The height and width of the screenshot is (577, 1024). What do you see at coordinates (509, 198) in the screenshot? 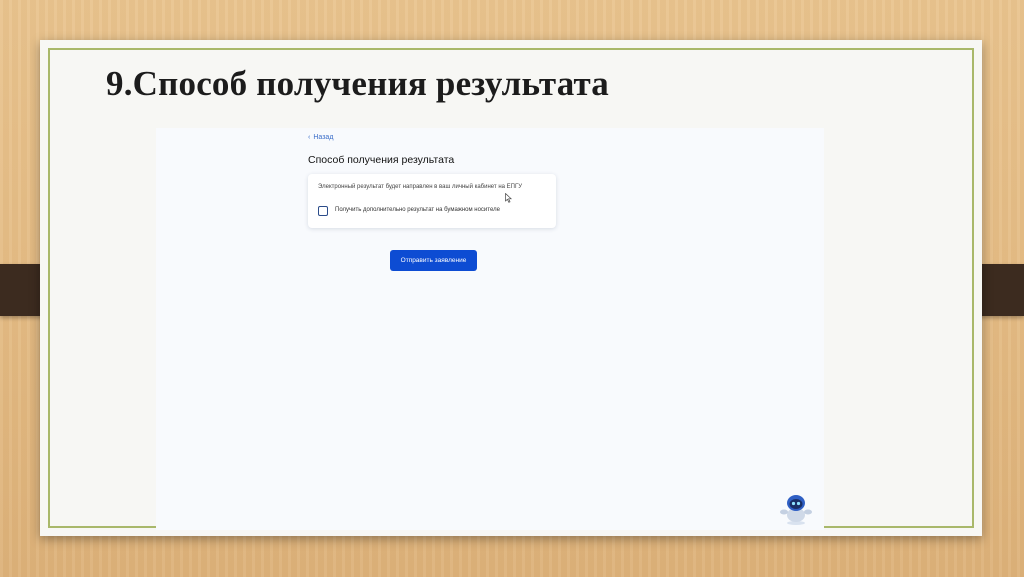
I see `mouse-cursor-icon` at bounding box center [509, 198].